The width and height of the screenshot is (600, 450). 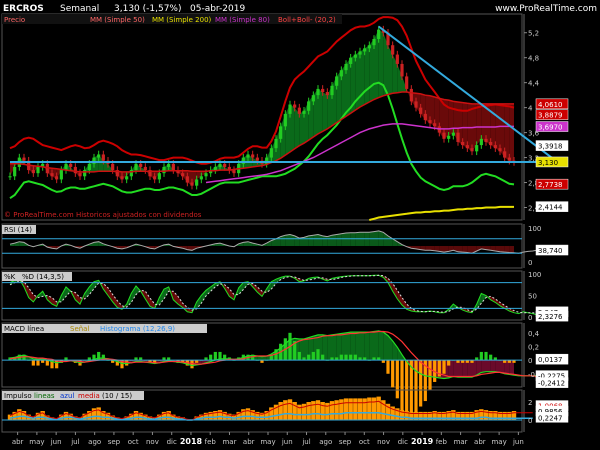 What do you see at coordinates (532, 297) in the screenshot?
I see `stoch-tick-1: 50` at bounding box center [532, 297].